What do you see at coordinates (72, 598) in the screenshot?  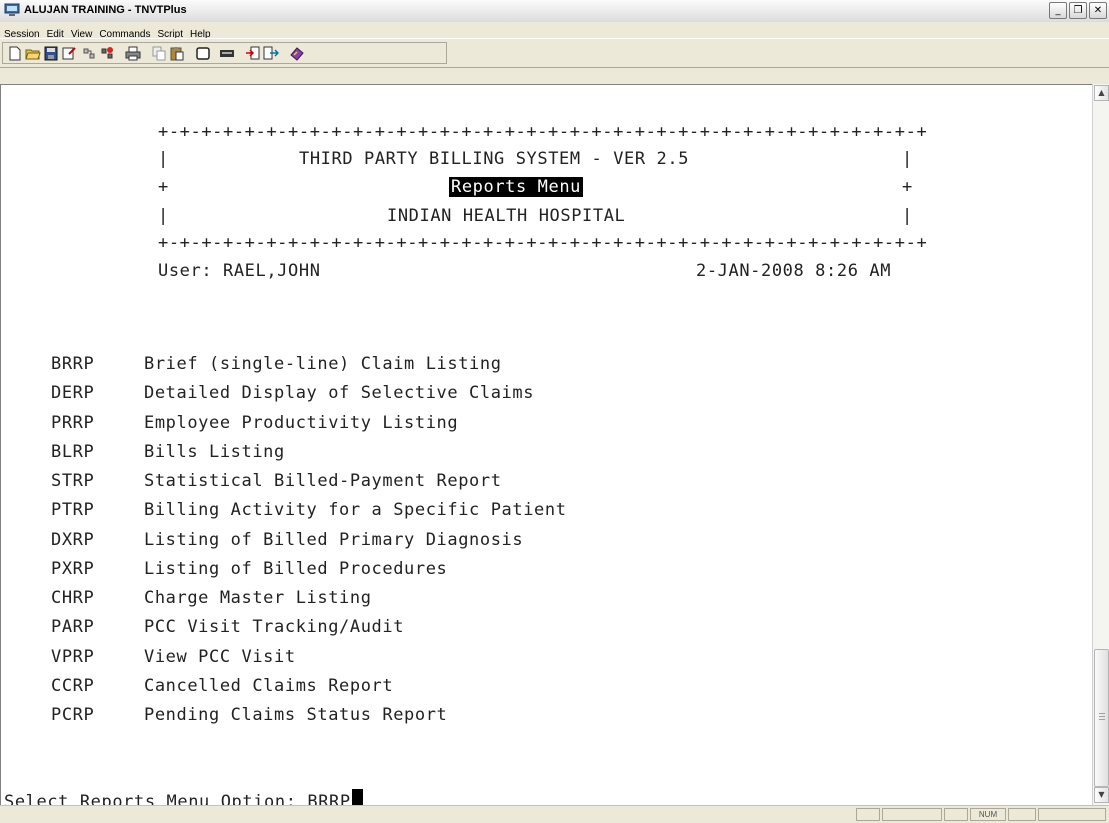 I see `menu-option-code: CHRP` at bounding box center [72, 598].